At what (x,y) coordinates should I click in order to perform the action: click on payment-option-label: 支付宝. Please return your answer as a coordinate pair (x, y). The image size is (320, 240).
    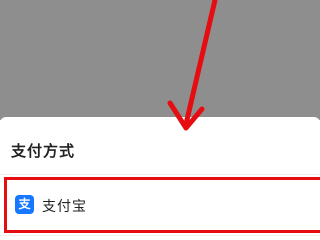
    Looking at the image, I should click on (64, 207).